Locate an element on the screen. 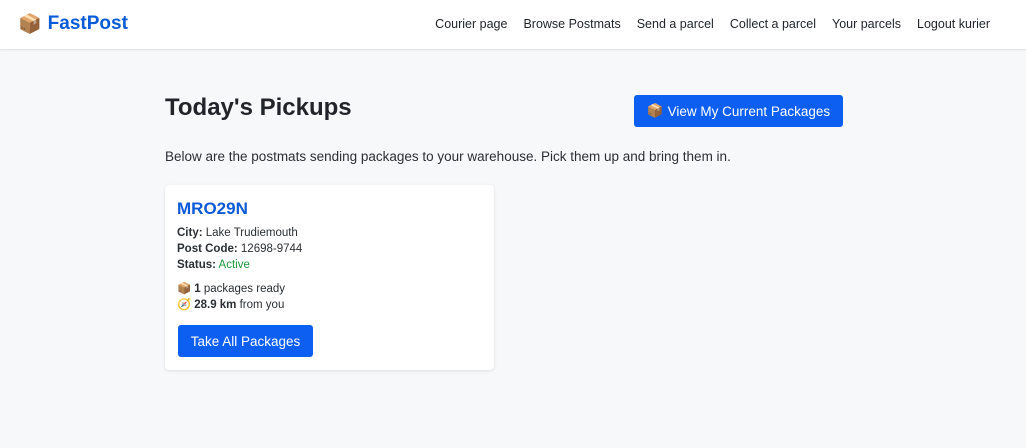  packages-text: packages ready is located at coordinates (244, 289).